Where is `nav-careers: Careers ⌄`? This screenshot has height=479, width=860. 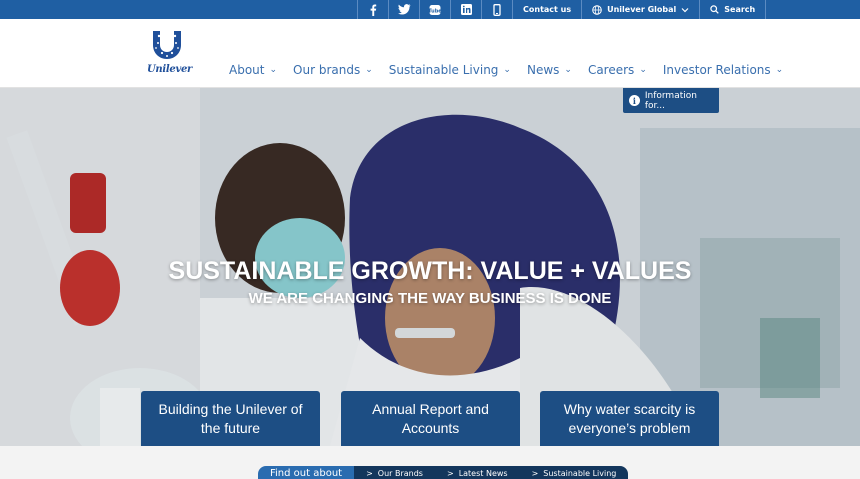 nav-careers: Careers ⌄ is located at coordinates (617, 70).